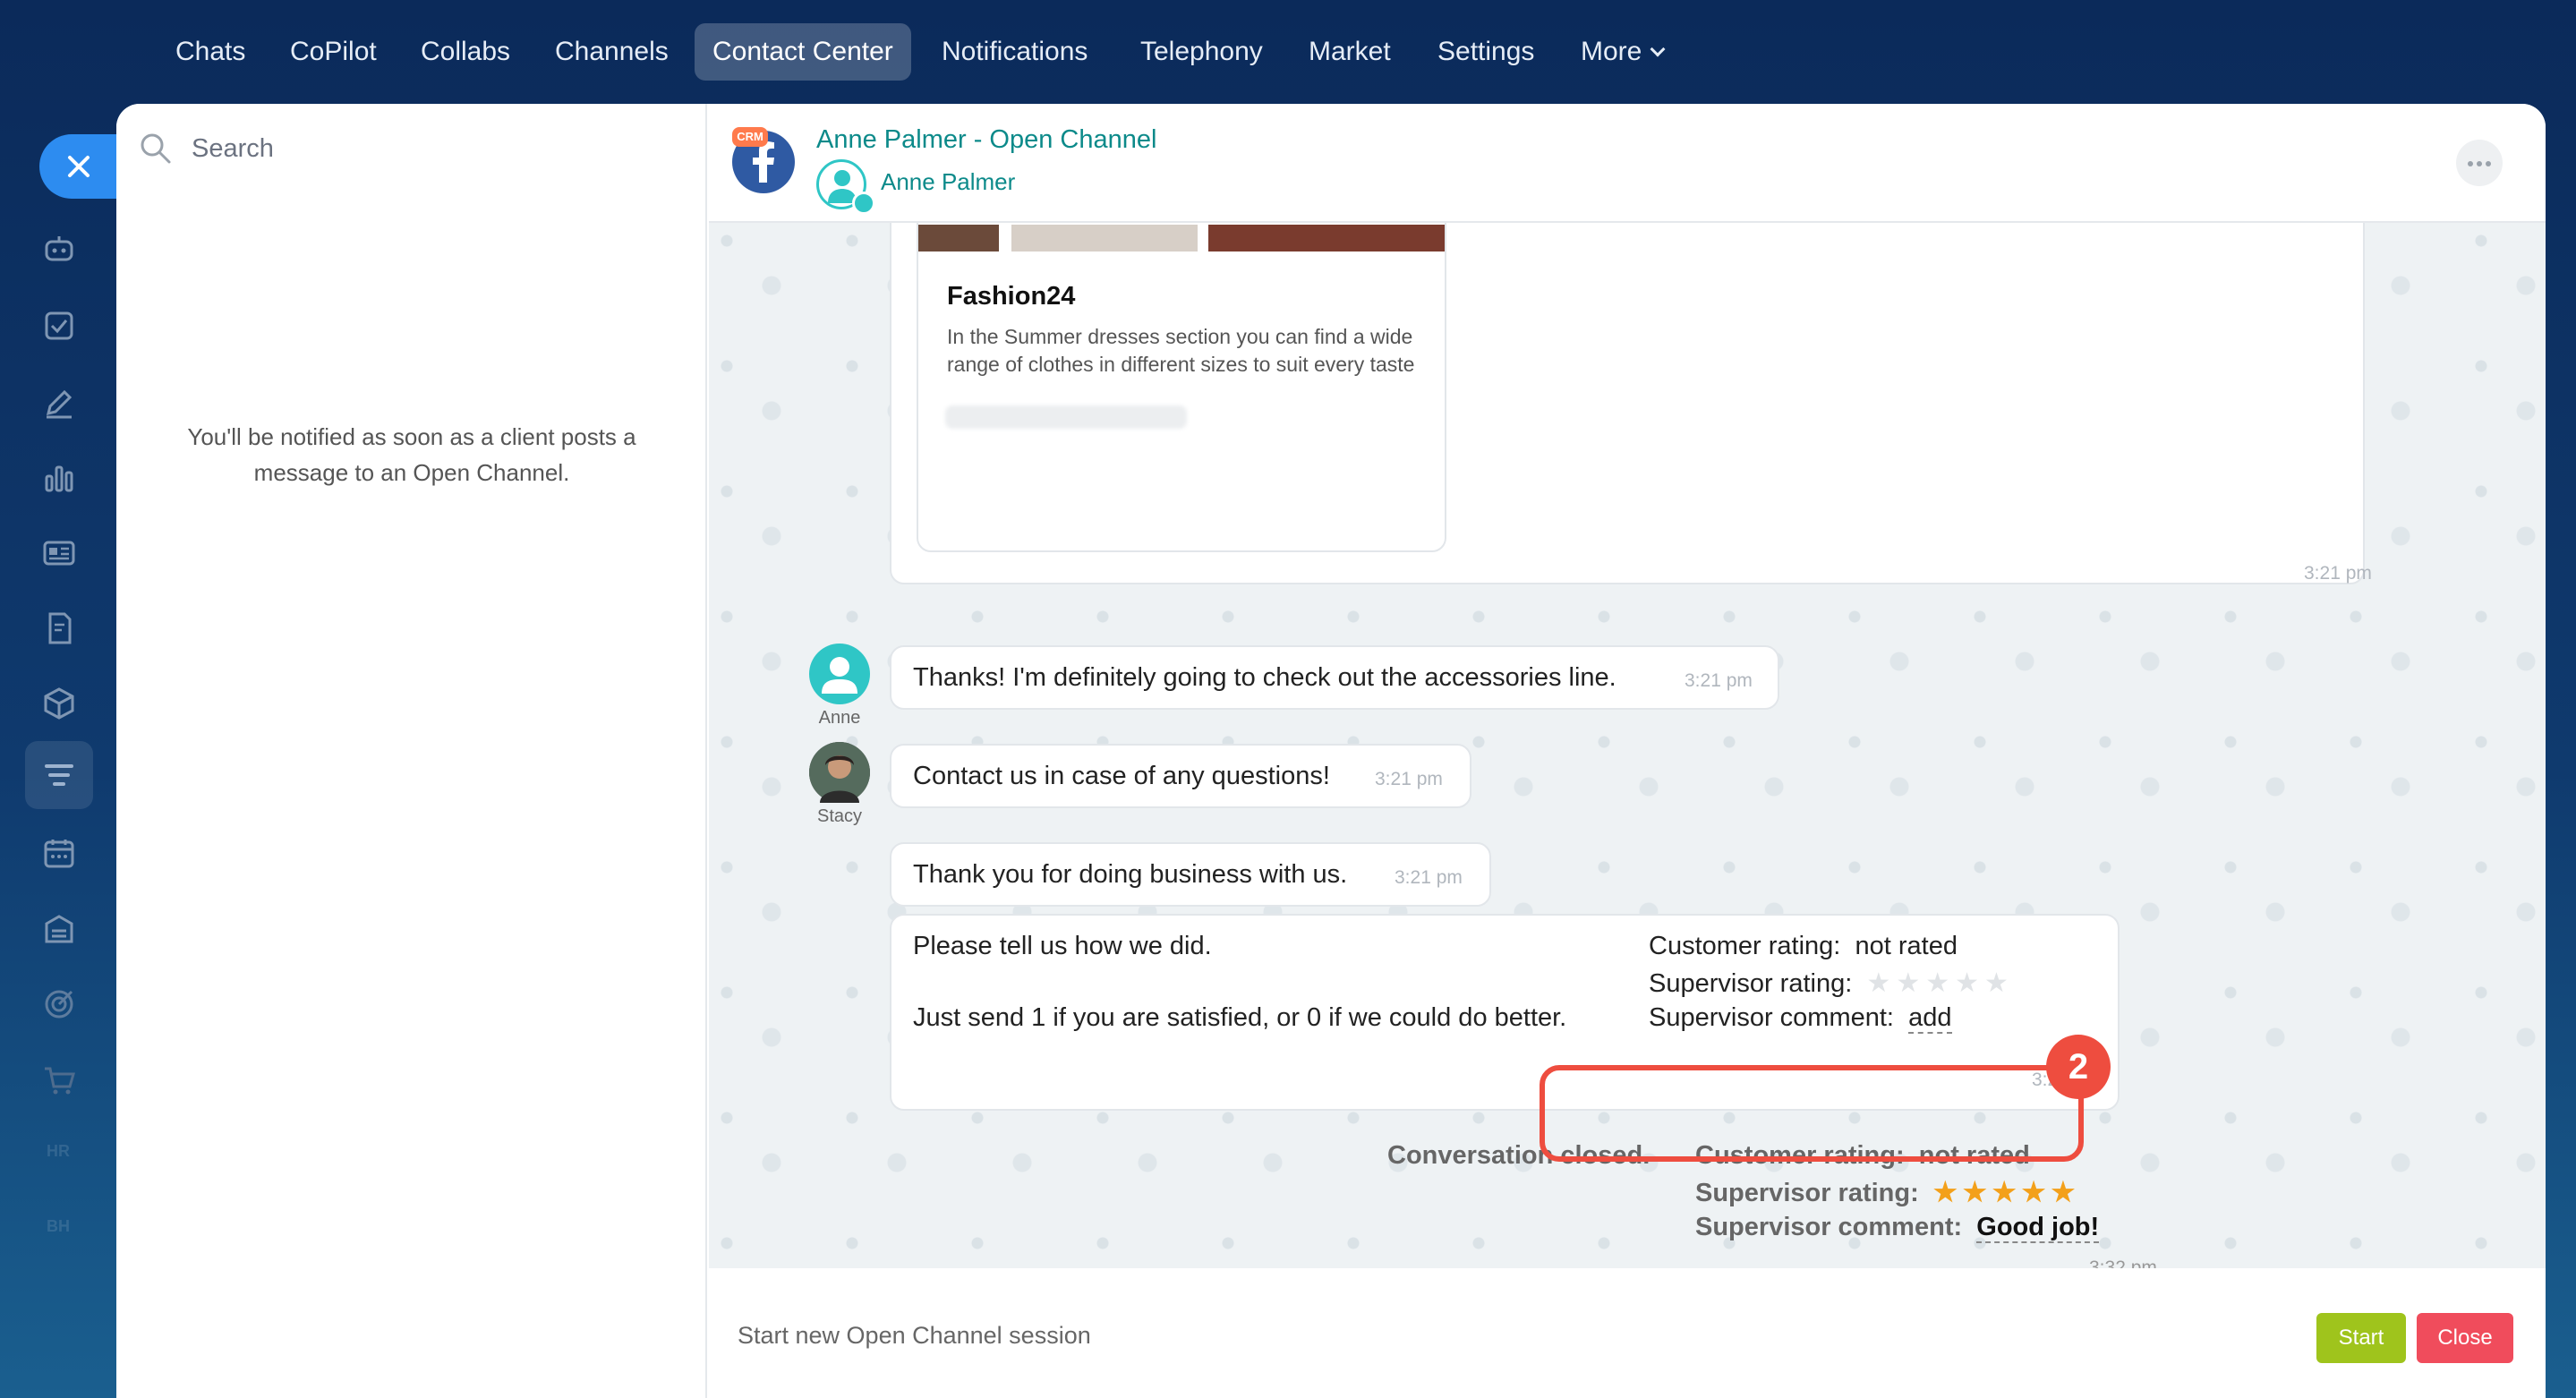  I want to click on message-time: 3:32 pm, so click(2123, 1262).